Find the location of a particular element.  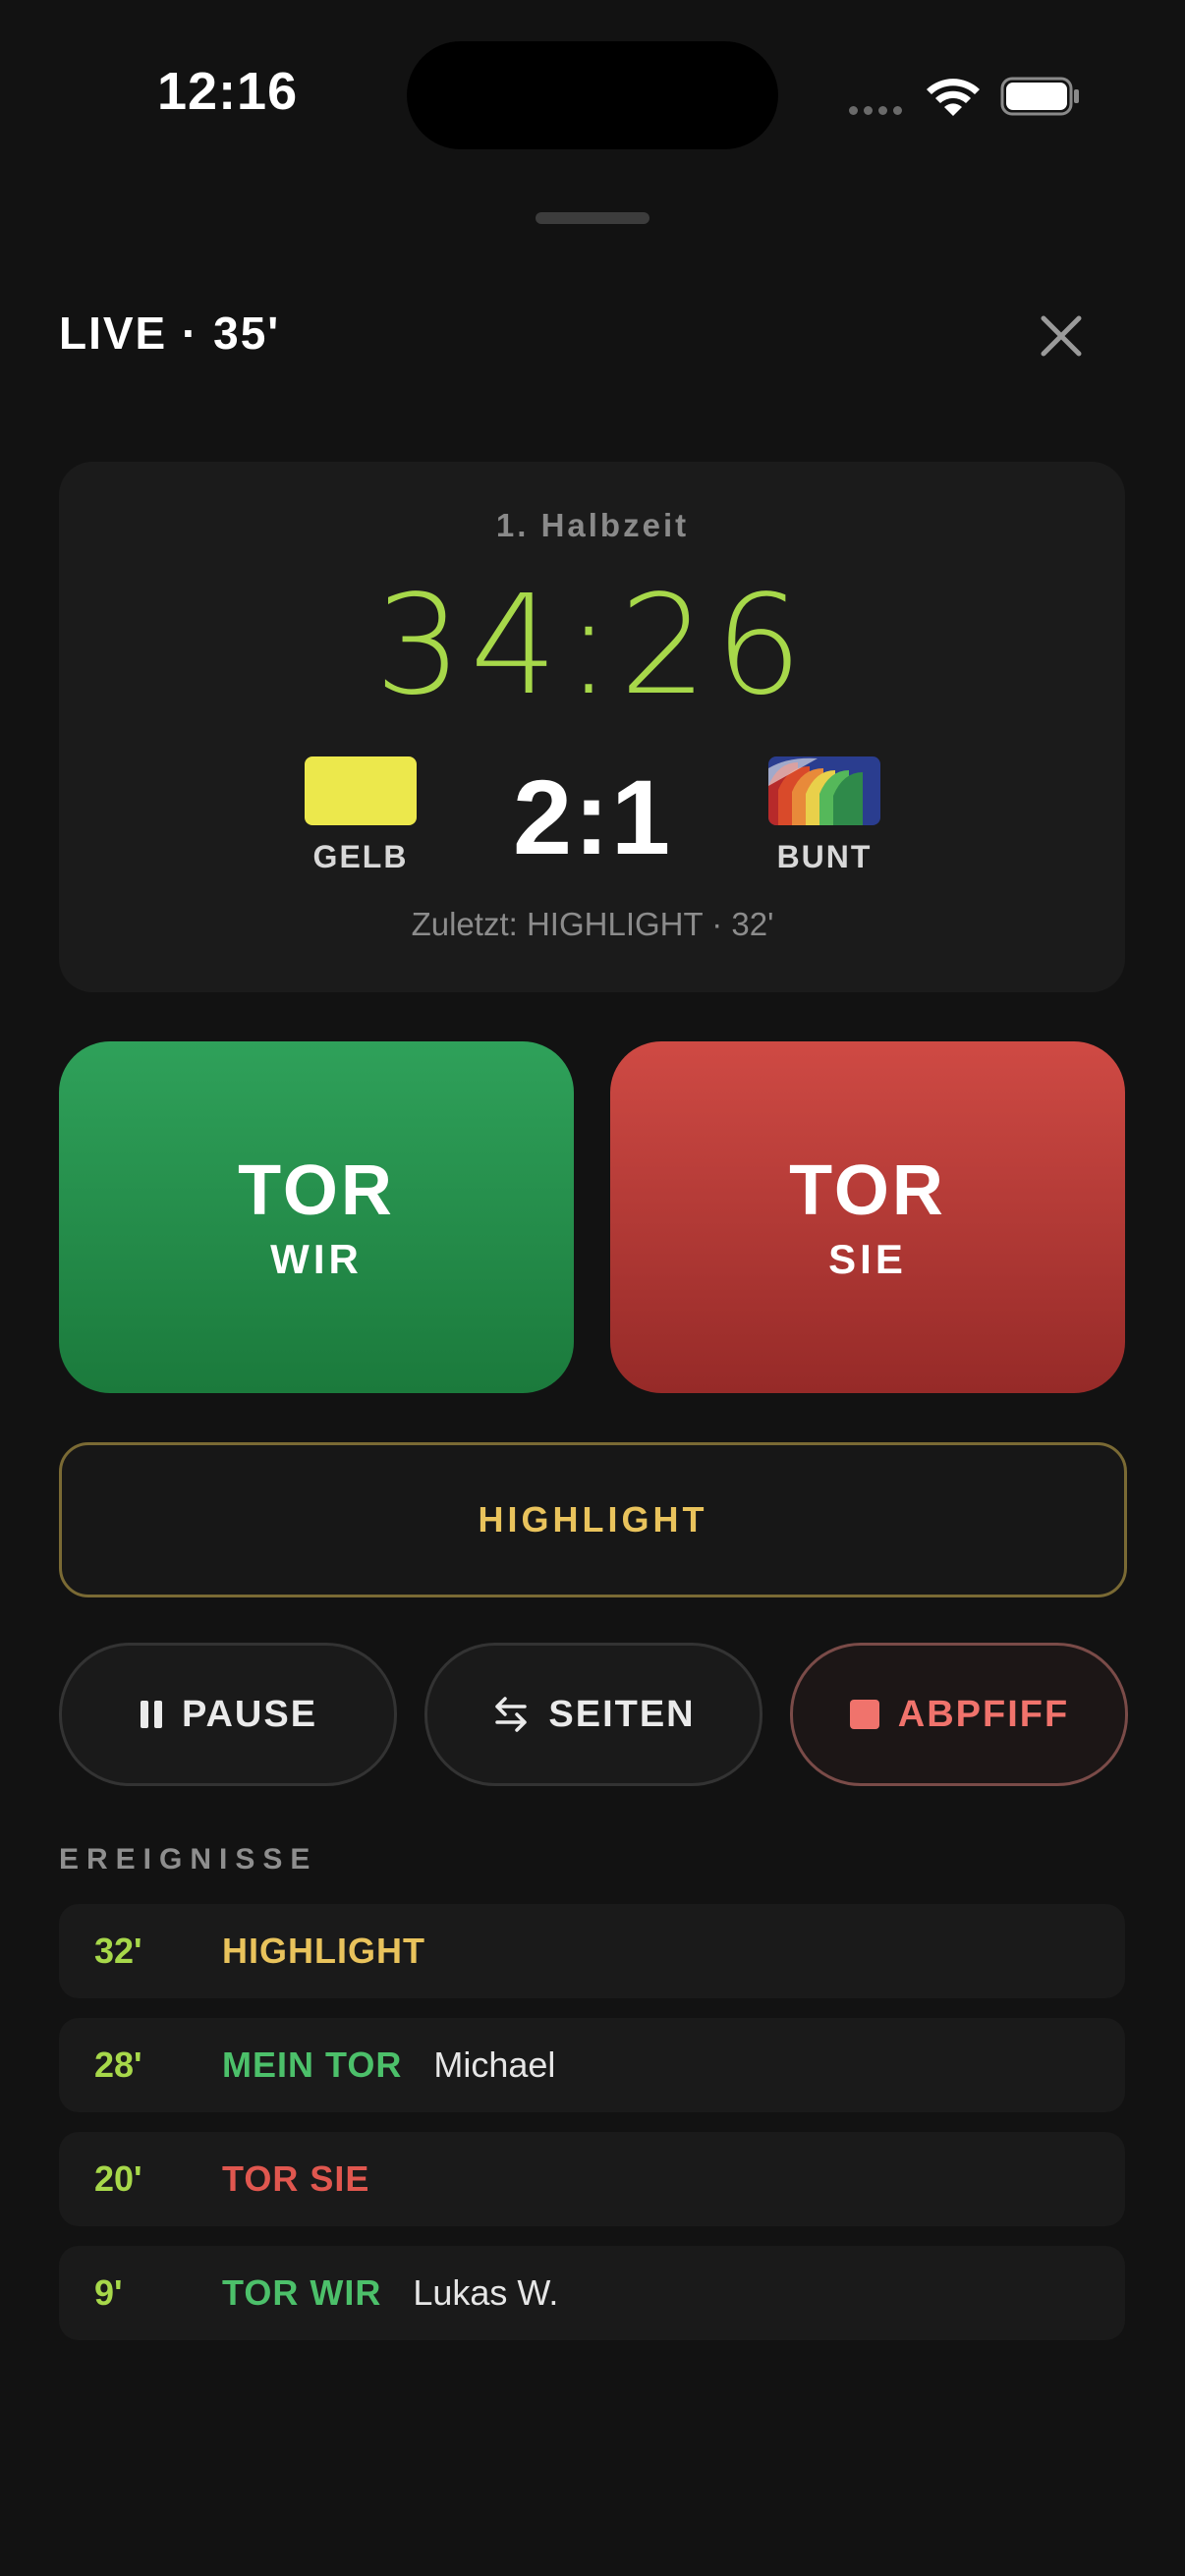

goal-us-button: TOR WIR is located at coordinates (317, 1217).